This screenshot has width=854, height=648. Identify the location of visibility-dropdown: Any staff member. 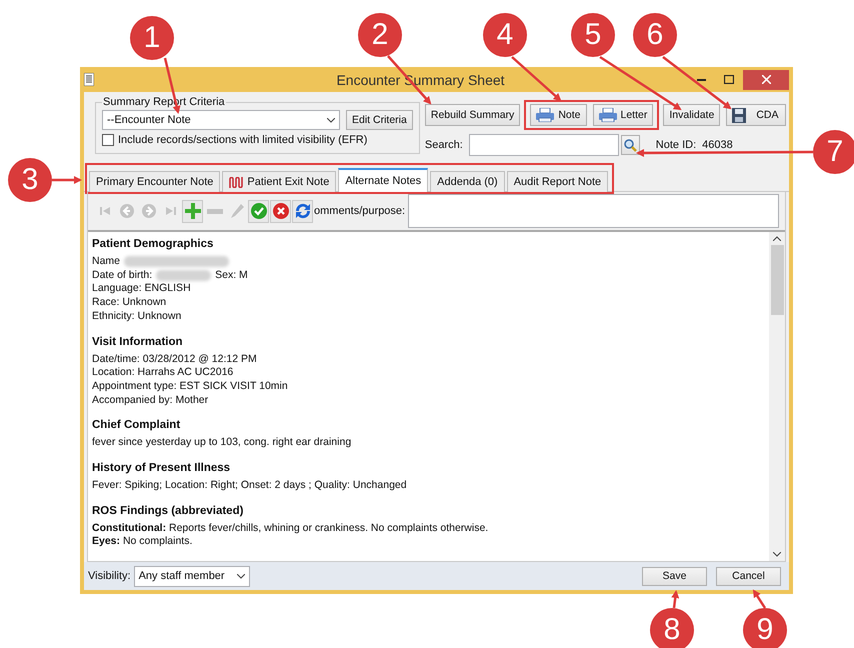
(192, 576).